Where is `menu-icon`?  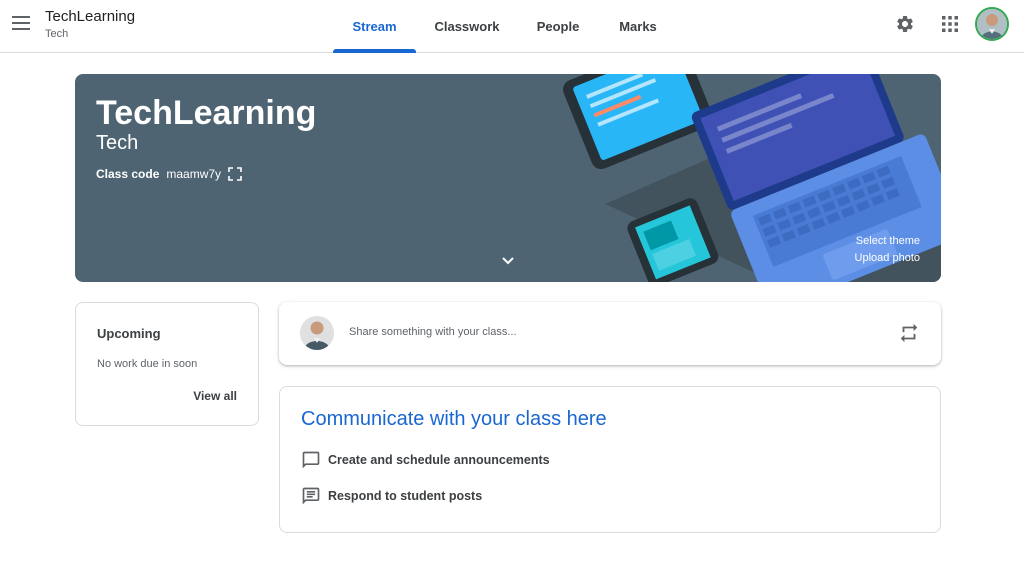
menu-icon is located at coordinates (21, 23).